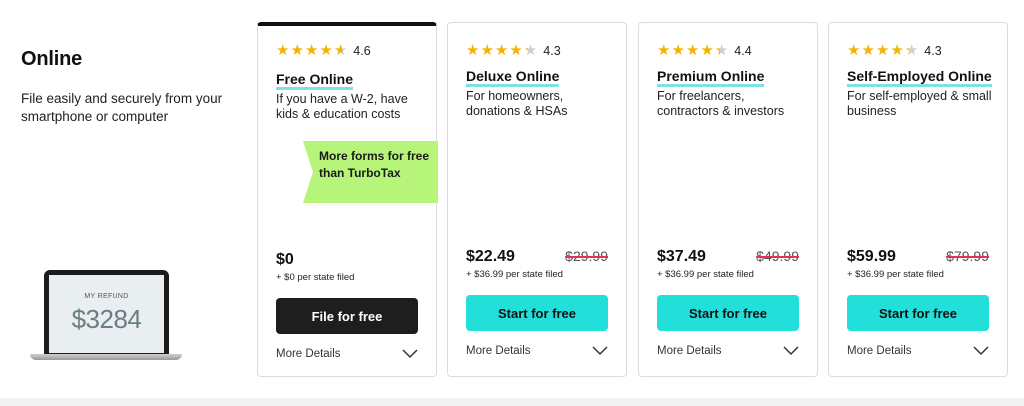 This screenshot has height=406, width=1024. I want to click on original-price: $79.99, so click(967, 256).